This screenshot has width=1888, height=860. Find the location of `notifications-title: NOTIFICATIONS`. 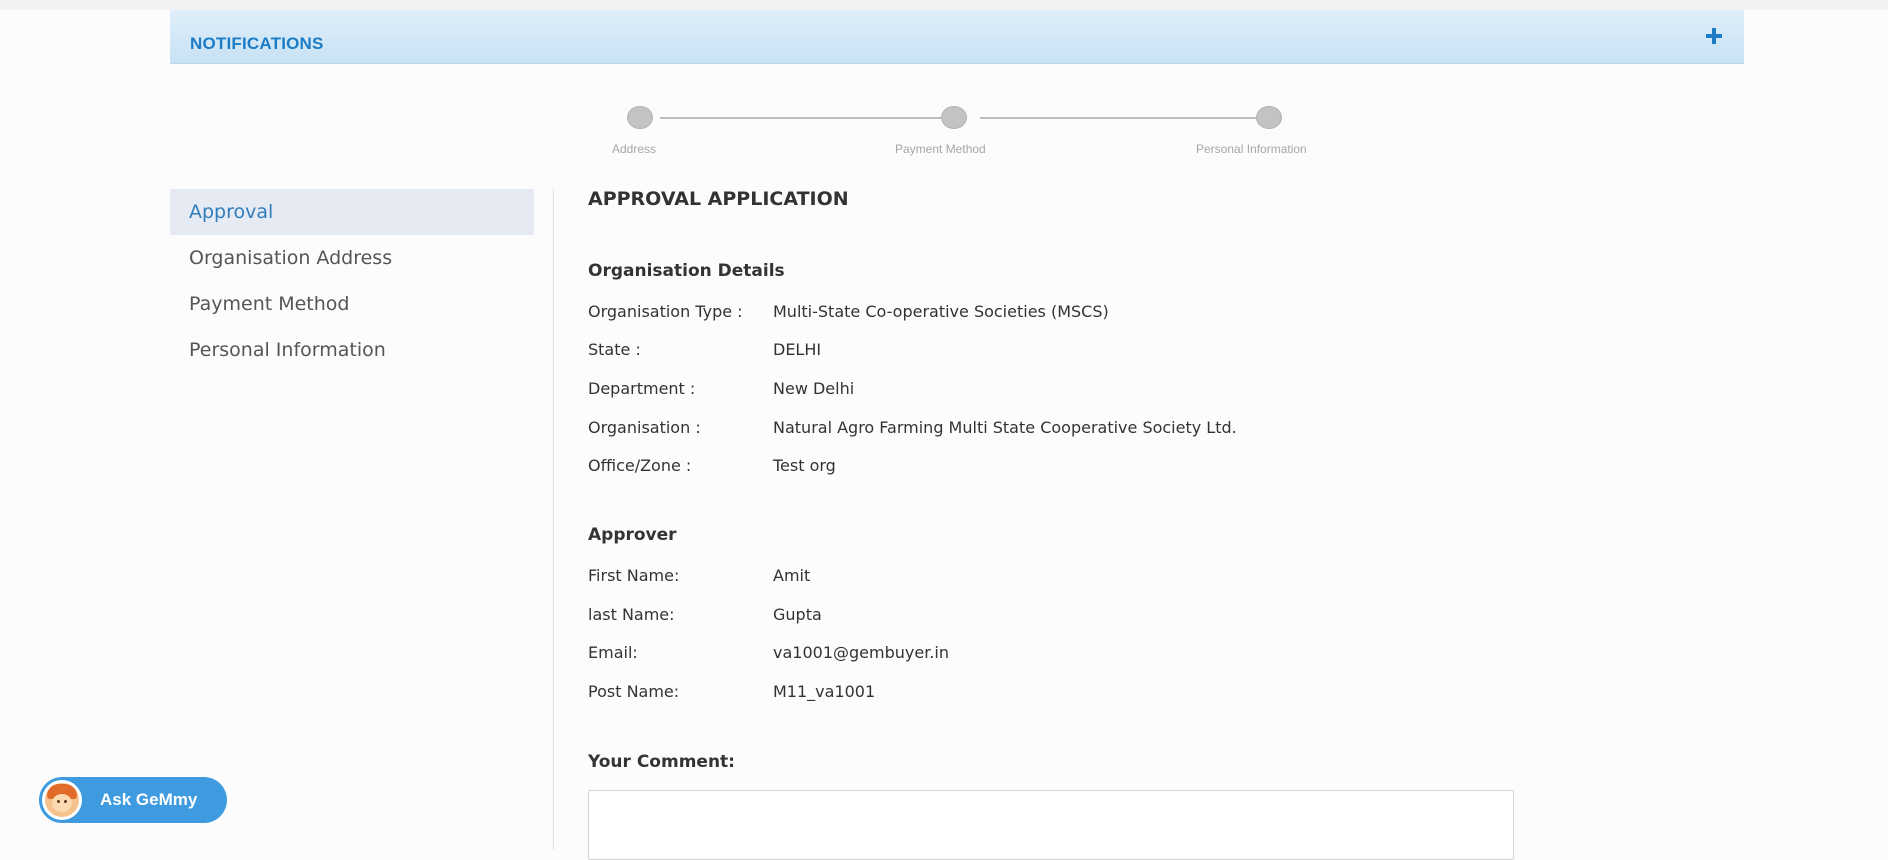

notifications-title: NOTIFICATIONS is located at coordinates (257, 43).